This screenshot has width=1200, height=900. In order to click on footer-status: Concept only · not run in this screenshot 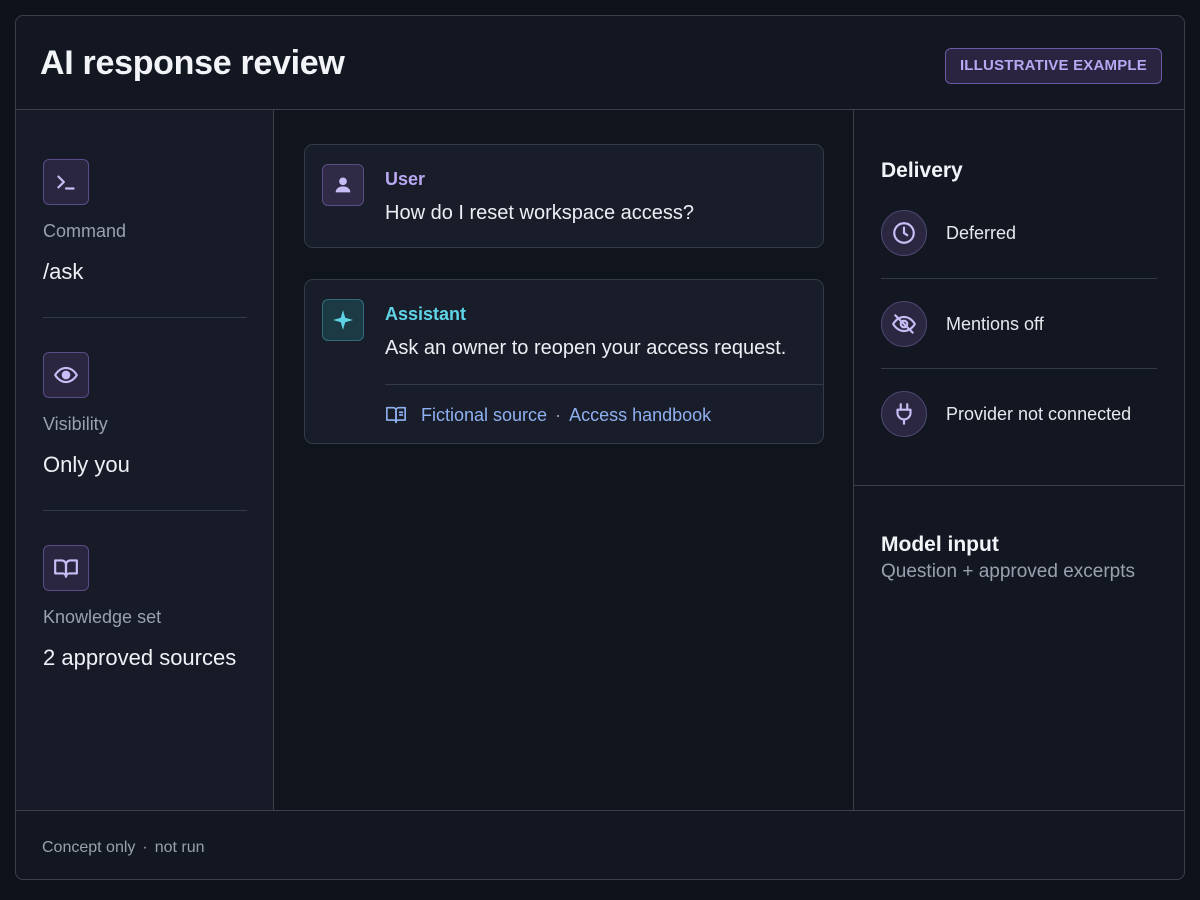, I will do `click(123, 848)`.